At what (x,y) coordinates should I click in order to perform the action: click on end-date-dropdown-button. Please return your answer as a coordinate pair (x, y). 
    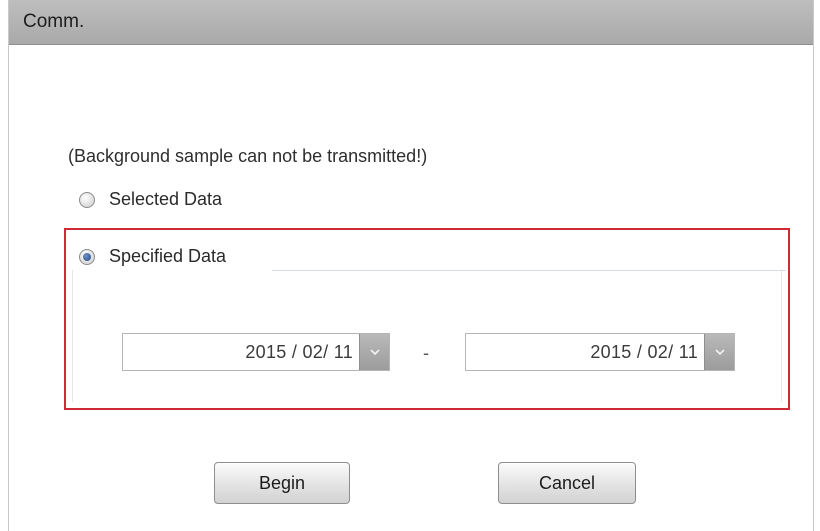
    Looking at the image, I should click on (719, 352).